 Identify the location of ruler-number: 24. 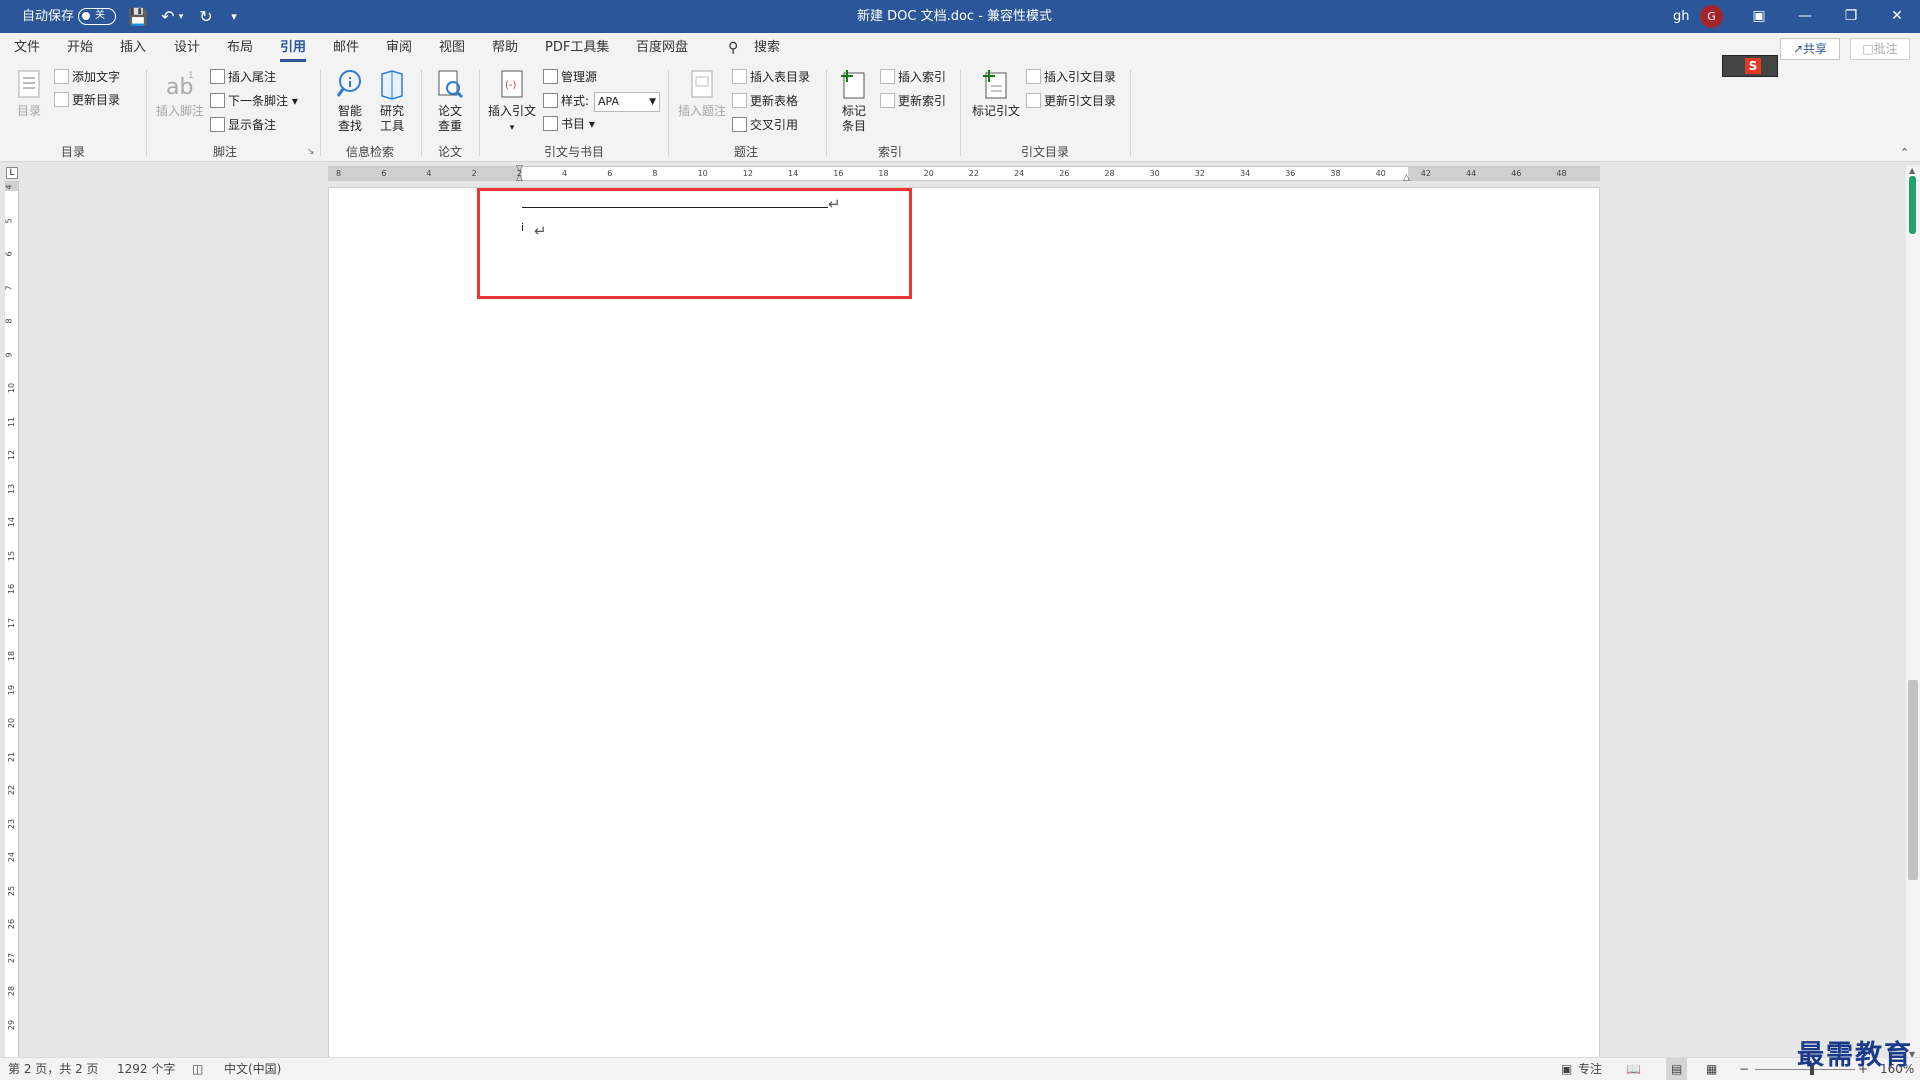
(1019, 173).